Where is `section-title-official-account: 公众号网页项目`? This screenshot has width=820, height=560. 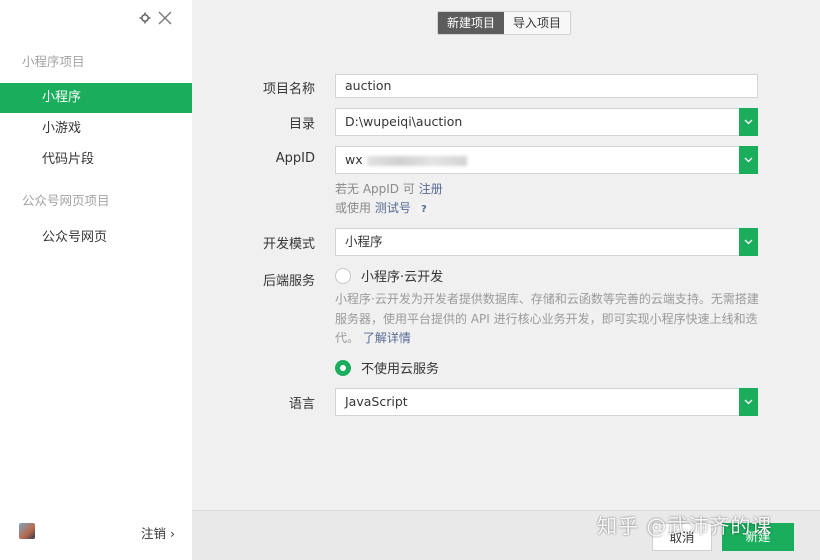 section-title-official-account: 公众号网页项目 is located at coordinates (66, 200).